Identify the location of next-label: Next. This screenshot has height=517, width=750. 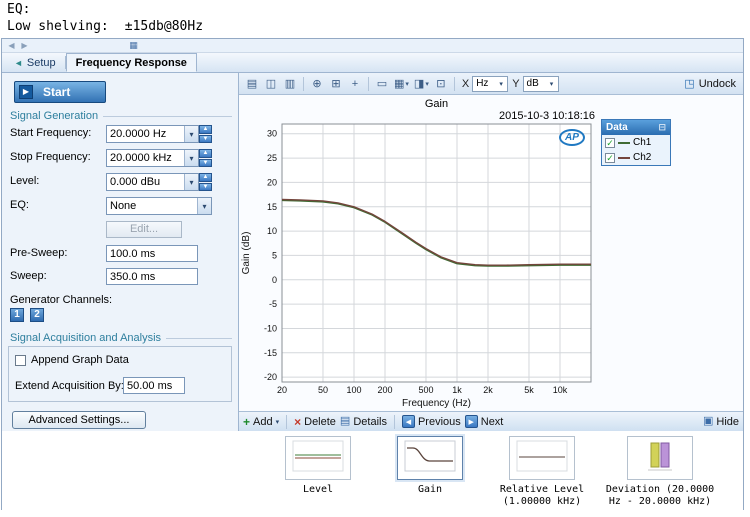
(492, 421).